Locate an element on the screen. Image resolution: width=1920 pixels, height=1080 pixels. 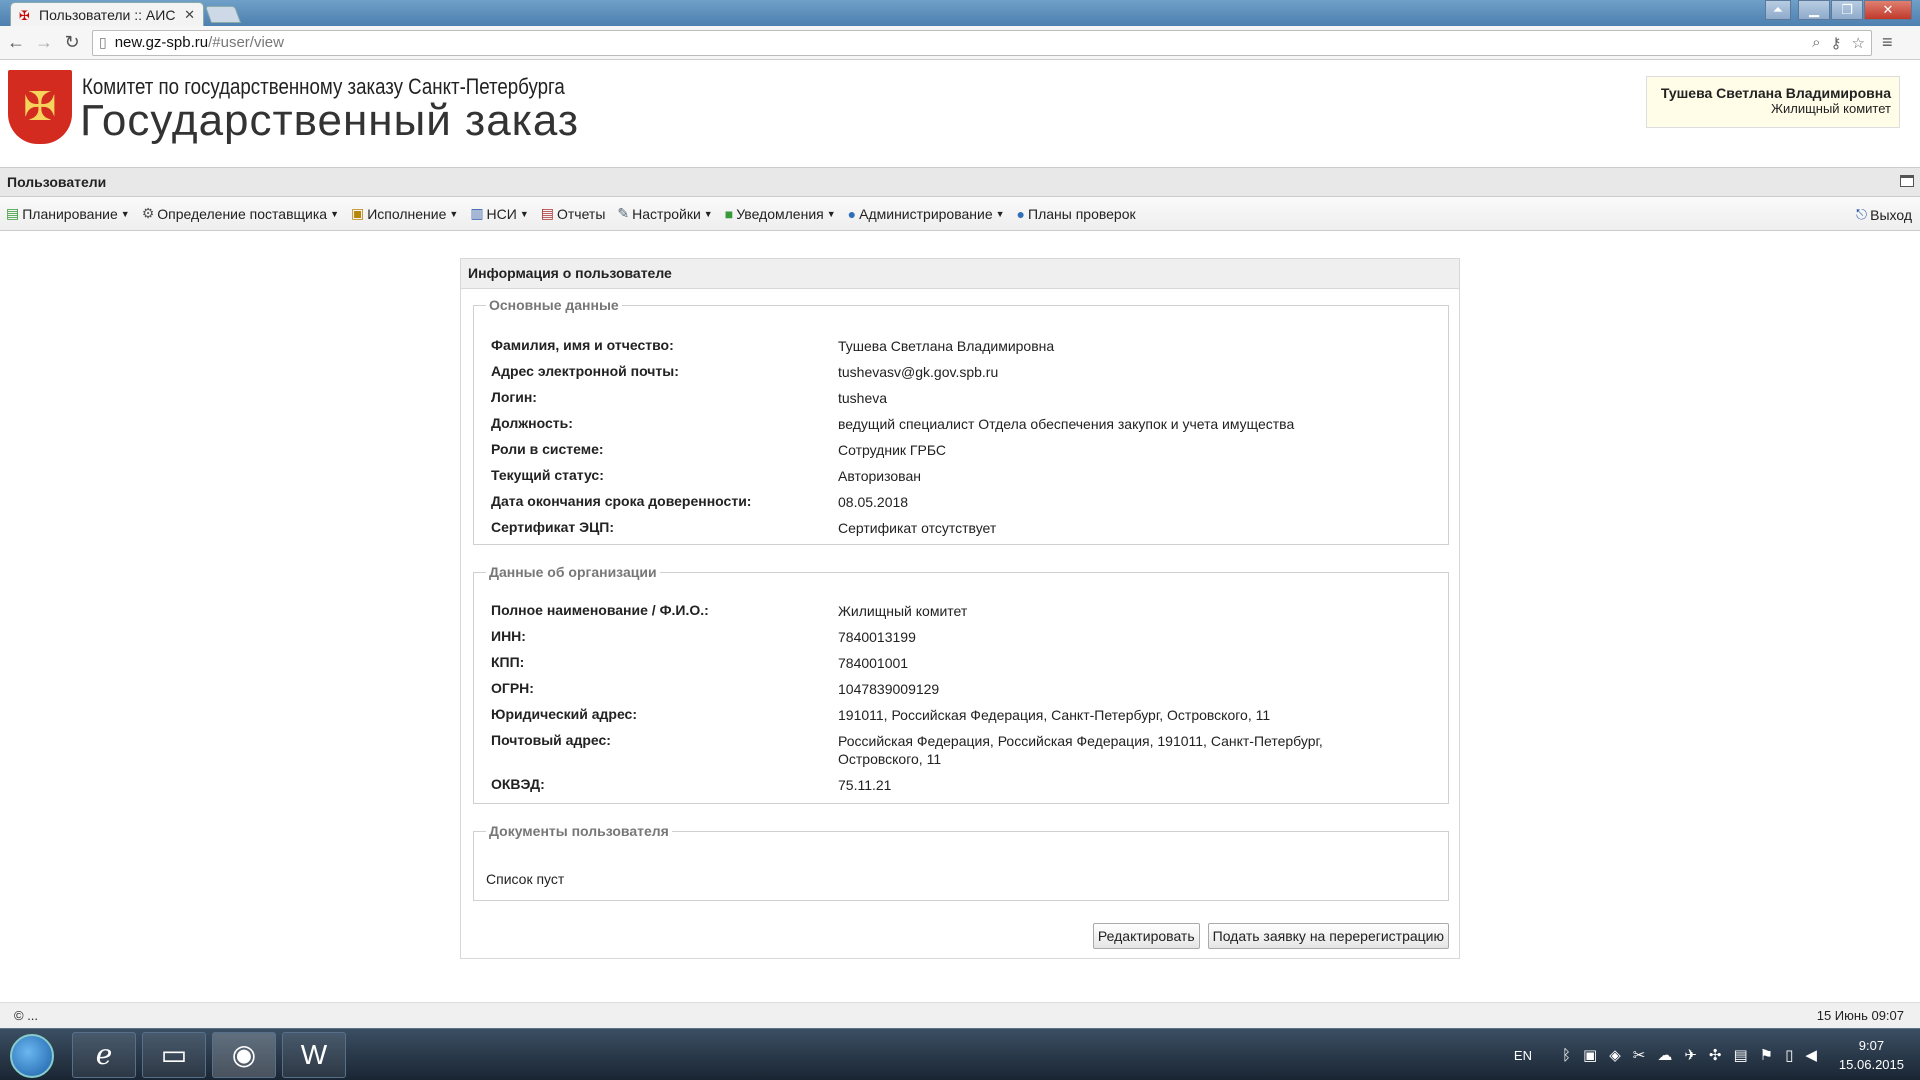
field-label: Сертификат ЭЦП: is located at coordinates (553, 527).